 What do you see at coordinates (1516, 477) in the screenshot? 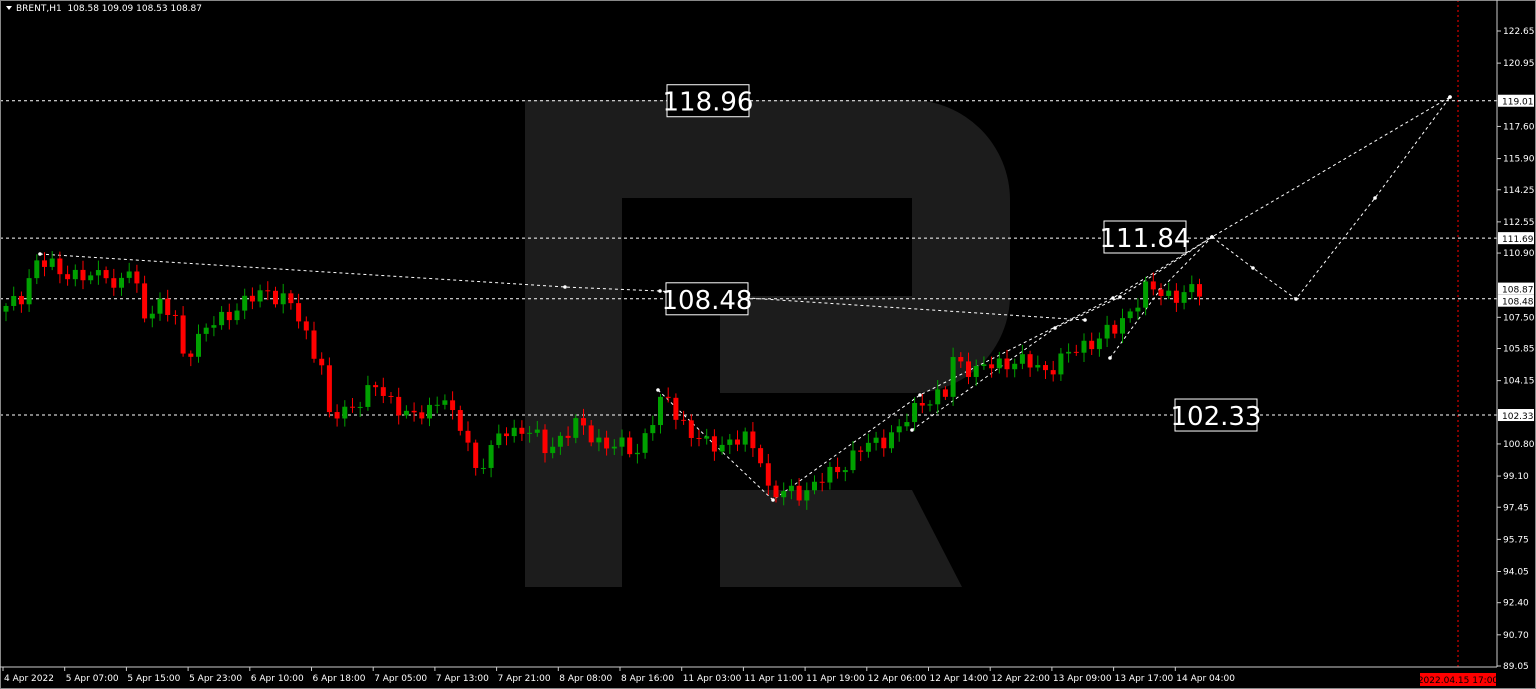
I see `price-tick-label: 99.10` at bounding box center [1516, 477].